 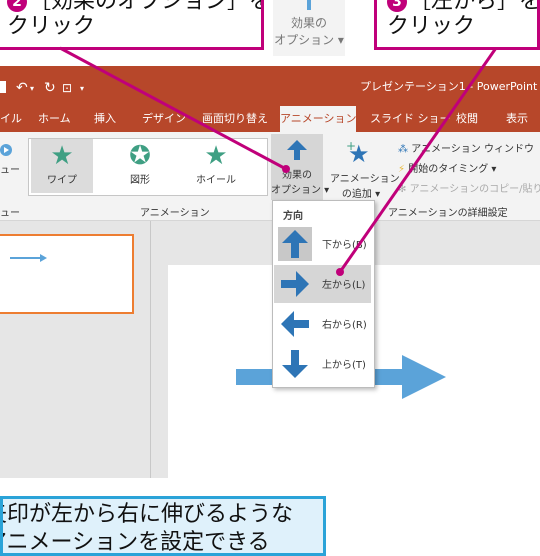 I want to click on effect-options-preview-line1: 効果の, so click(x=308, y=23).